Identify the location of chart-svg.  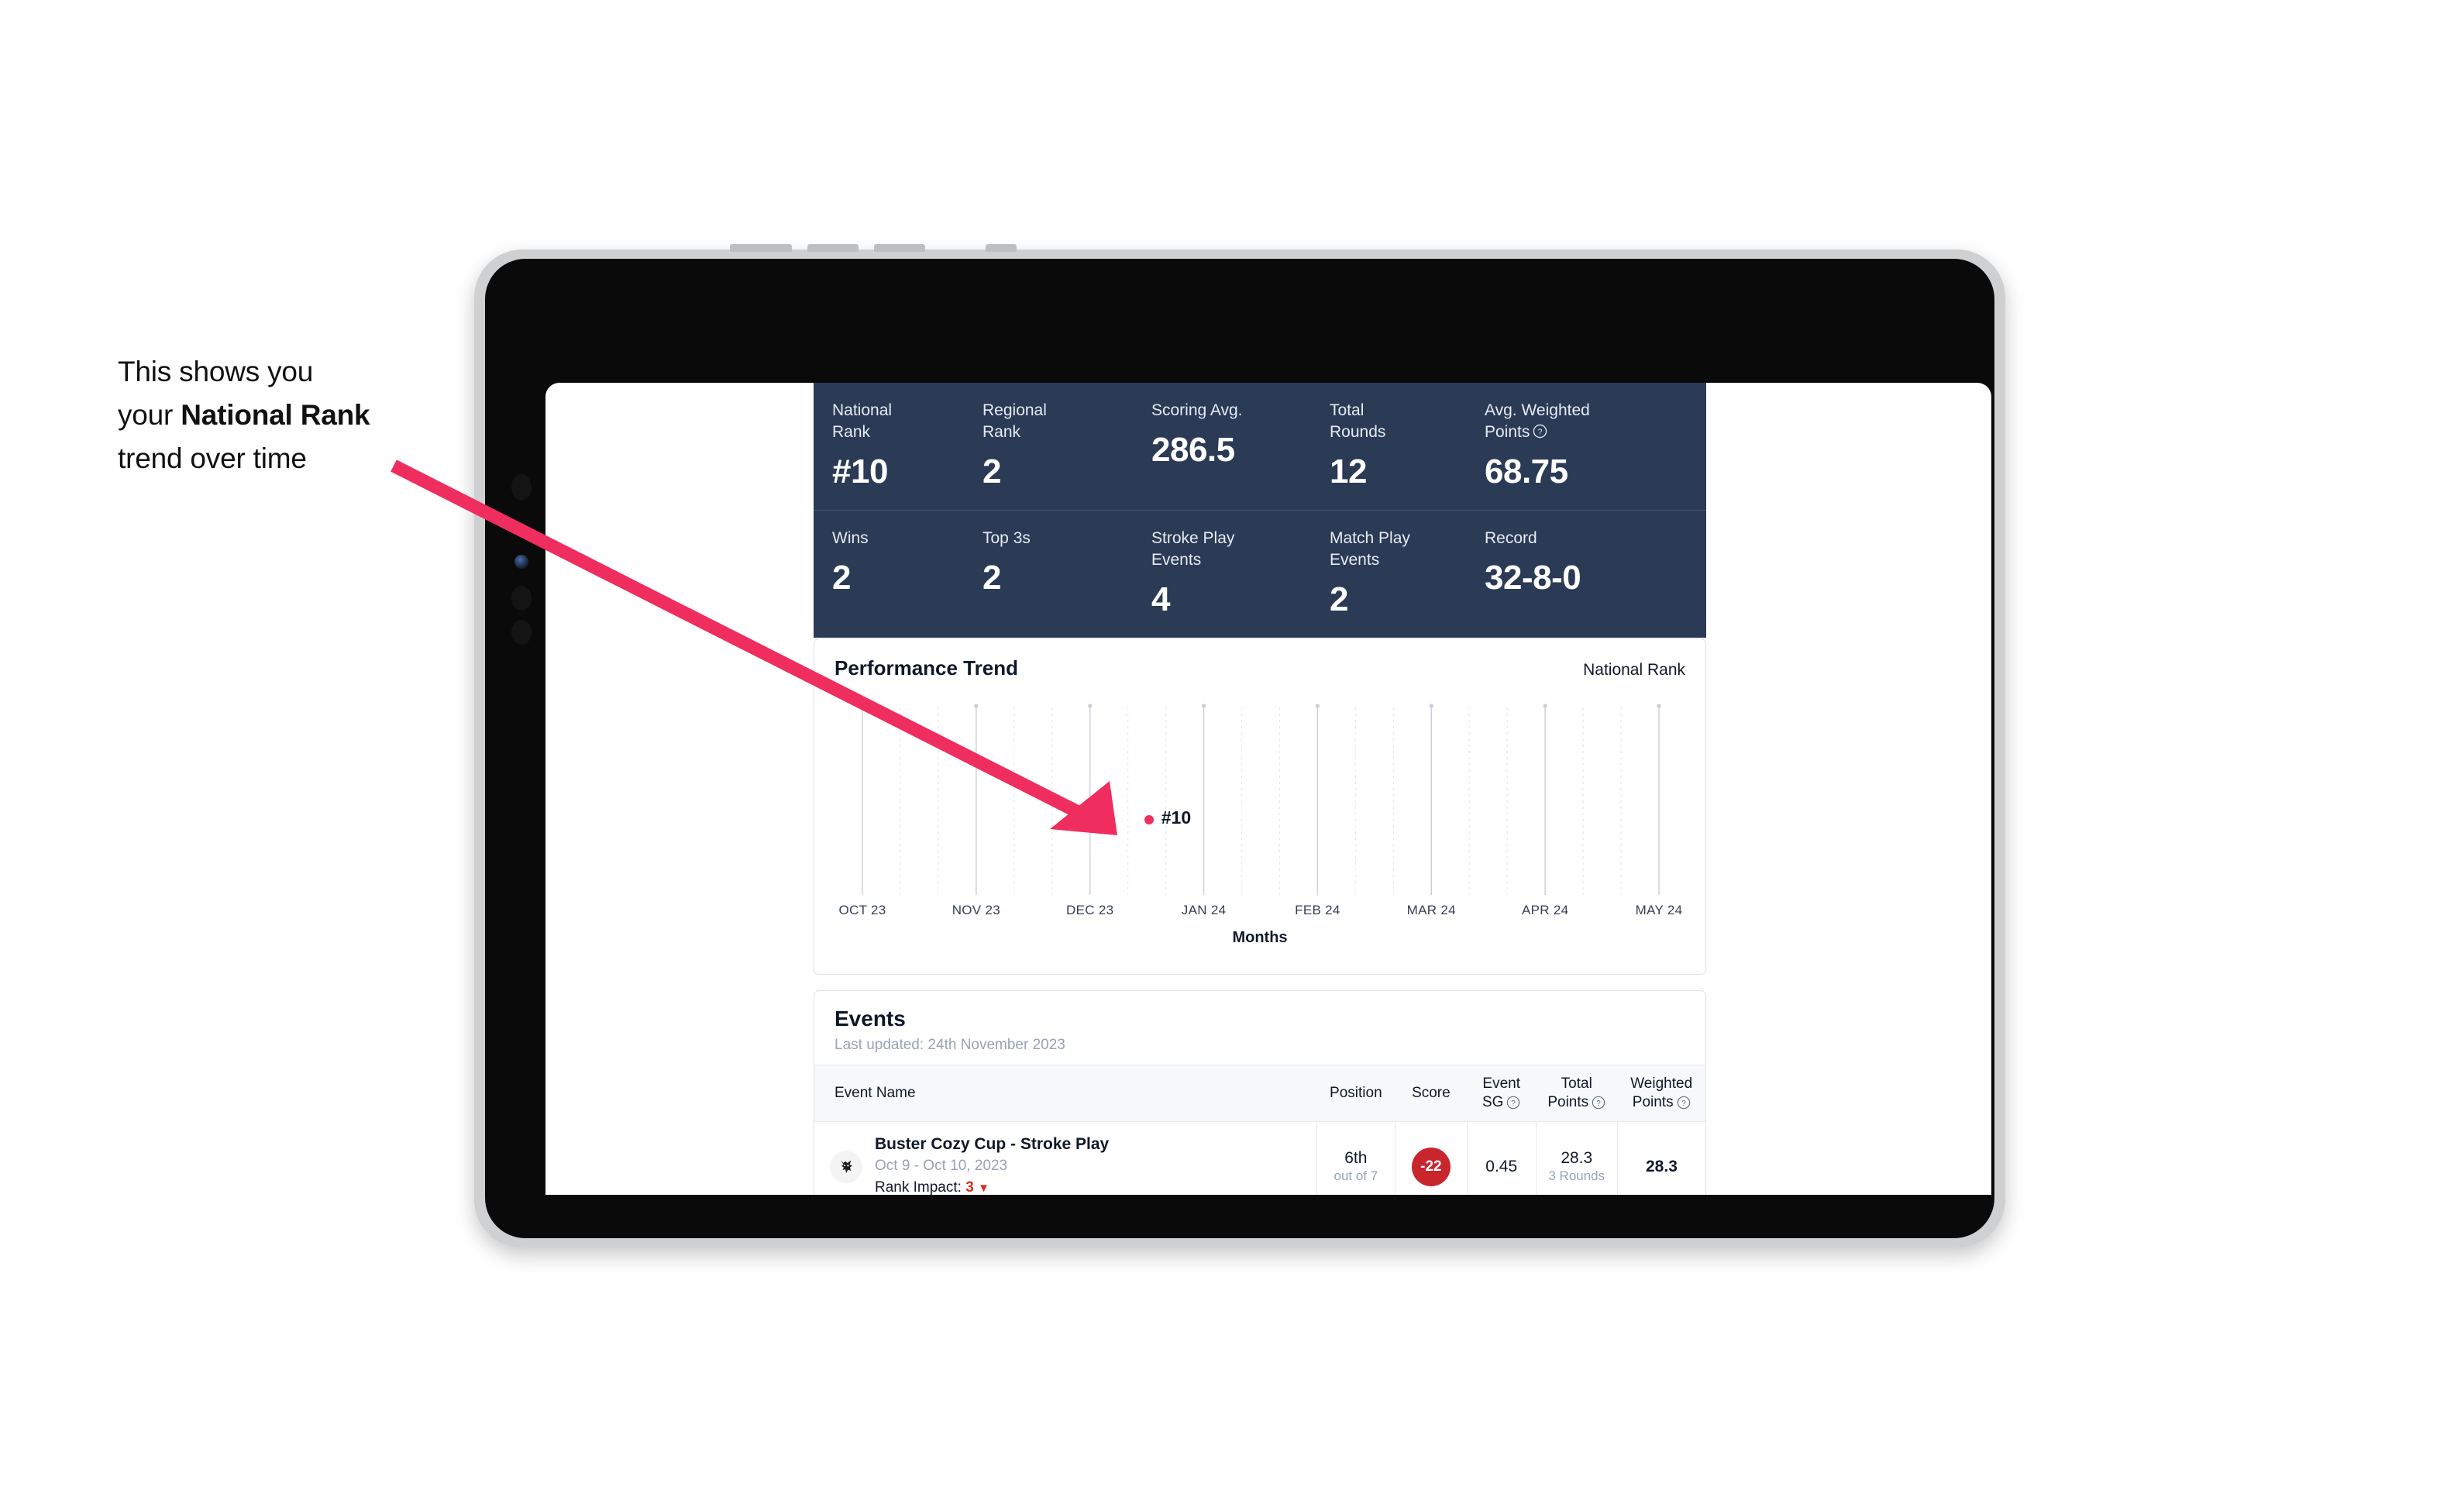
(1260, 800).